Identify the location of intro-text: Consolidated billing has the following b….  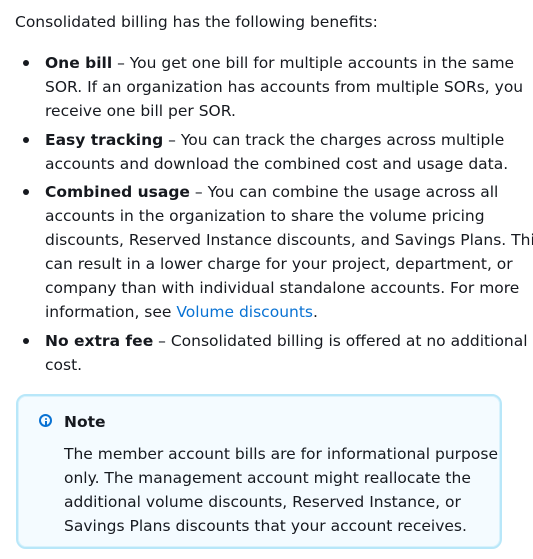
(196, 22).